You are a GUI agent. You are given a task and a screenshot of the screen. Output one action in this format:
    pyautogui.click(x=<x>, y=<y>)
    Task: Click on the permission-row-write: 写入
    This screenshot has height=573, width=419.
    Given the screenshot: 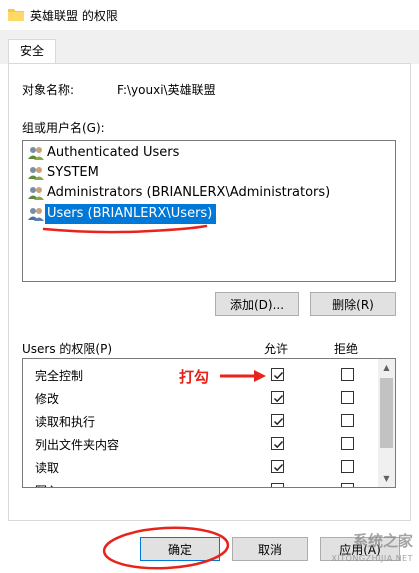 What is the action you would take?
    pyautogui.click(x=201, y=482)
    